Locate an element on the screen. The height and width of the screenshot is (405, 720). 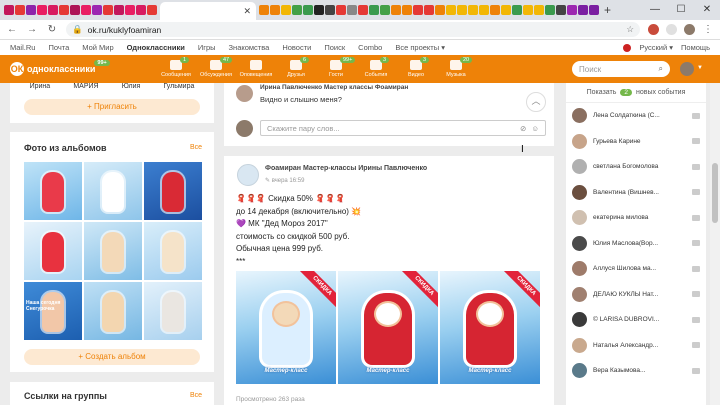
new-tab-icon: + is located at coordinates (607, 10).